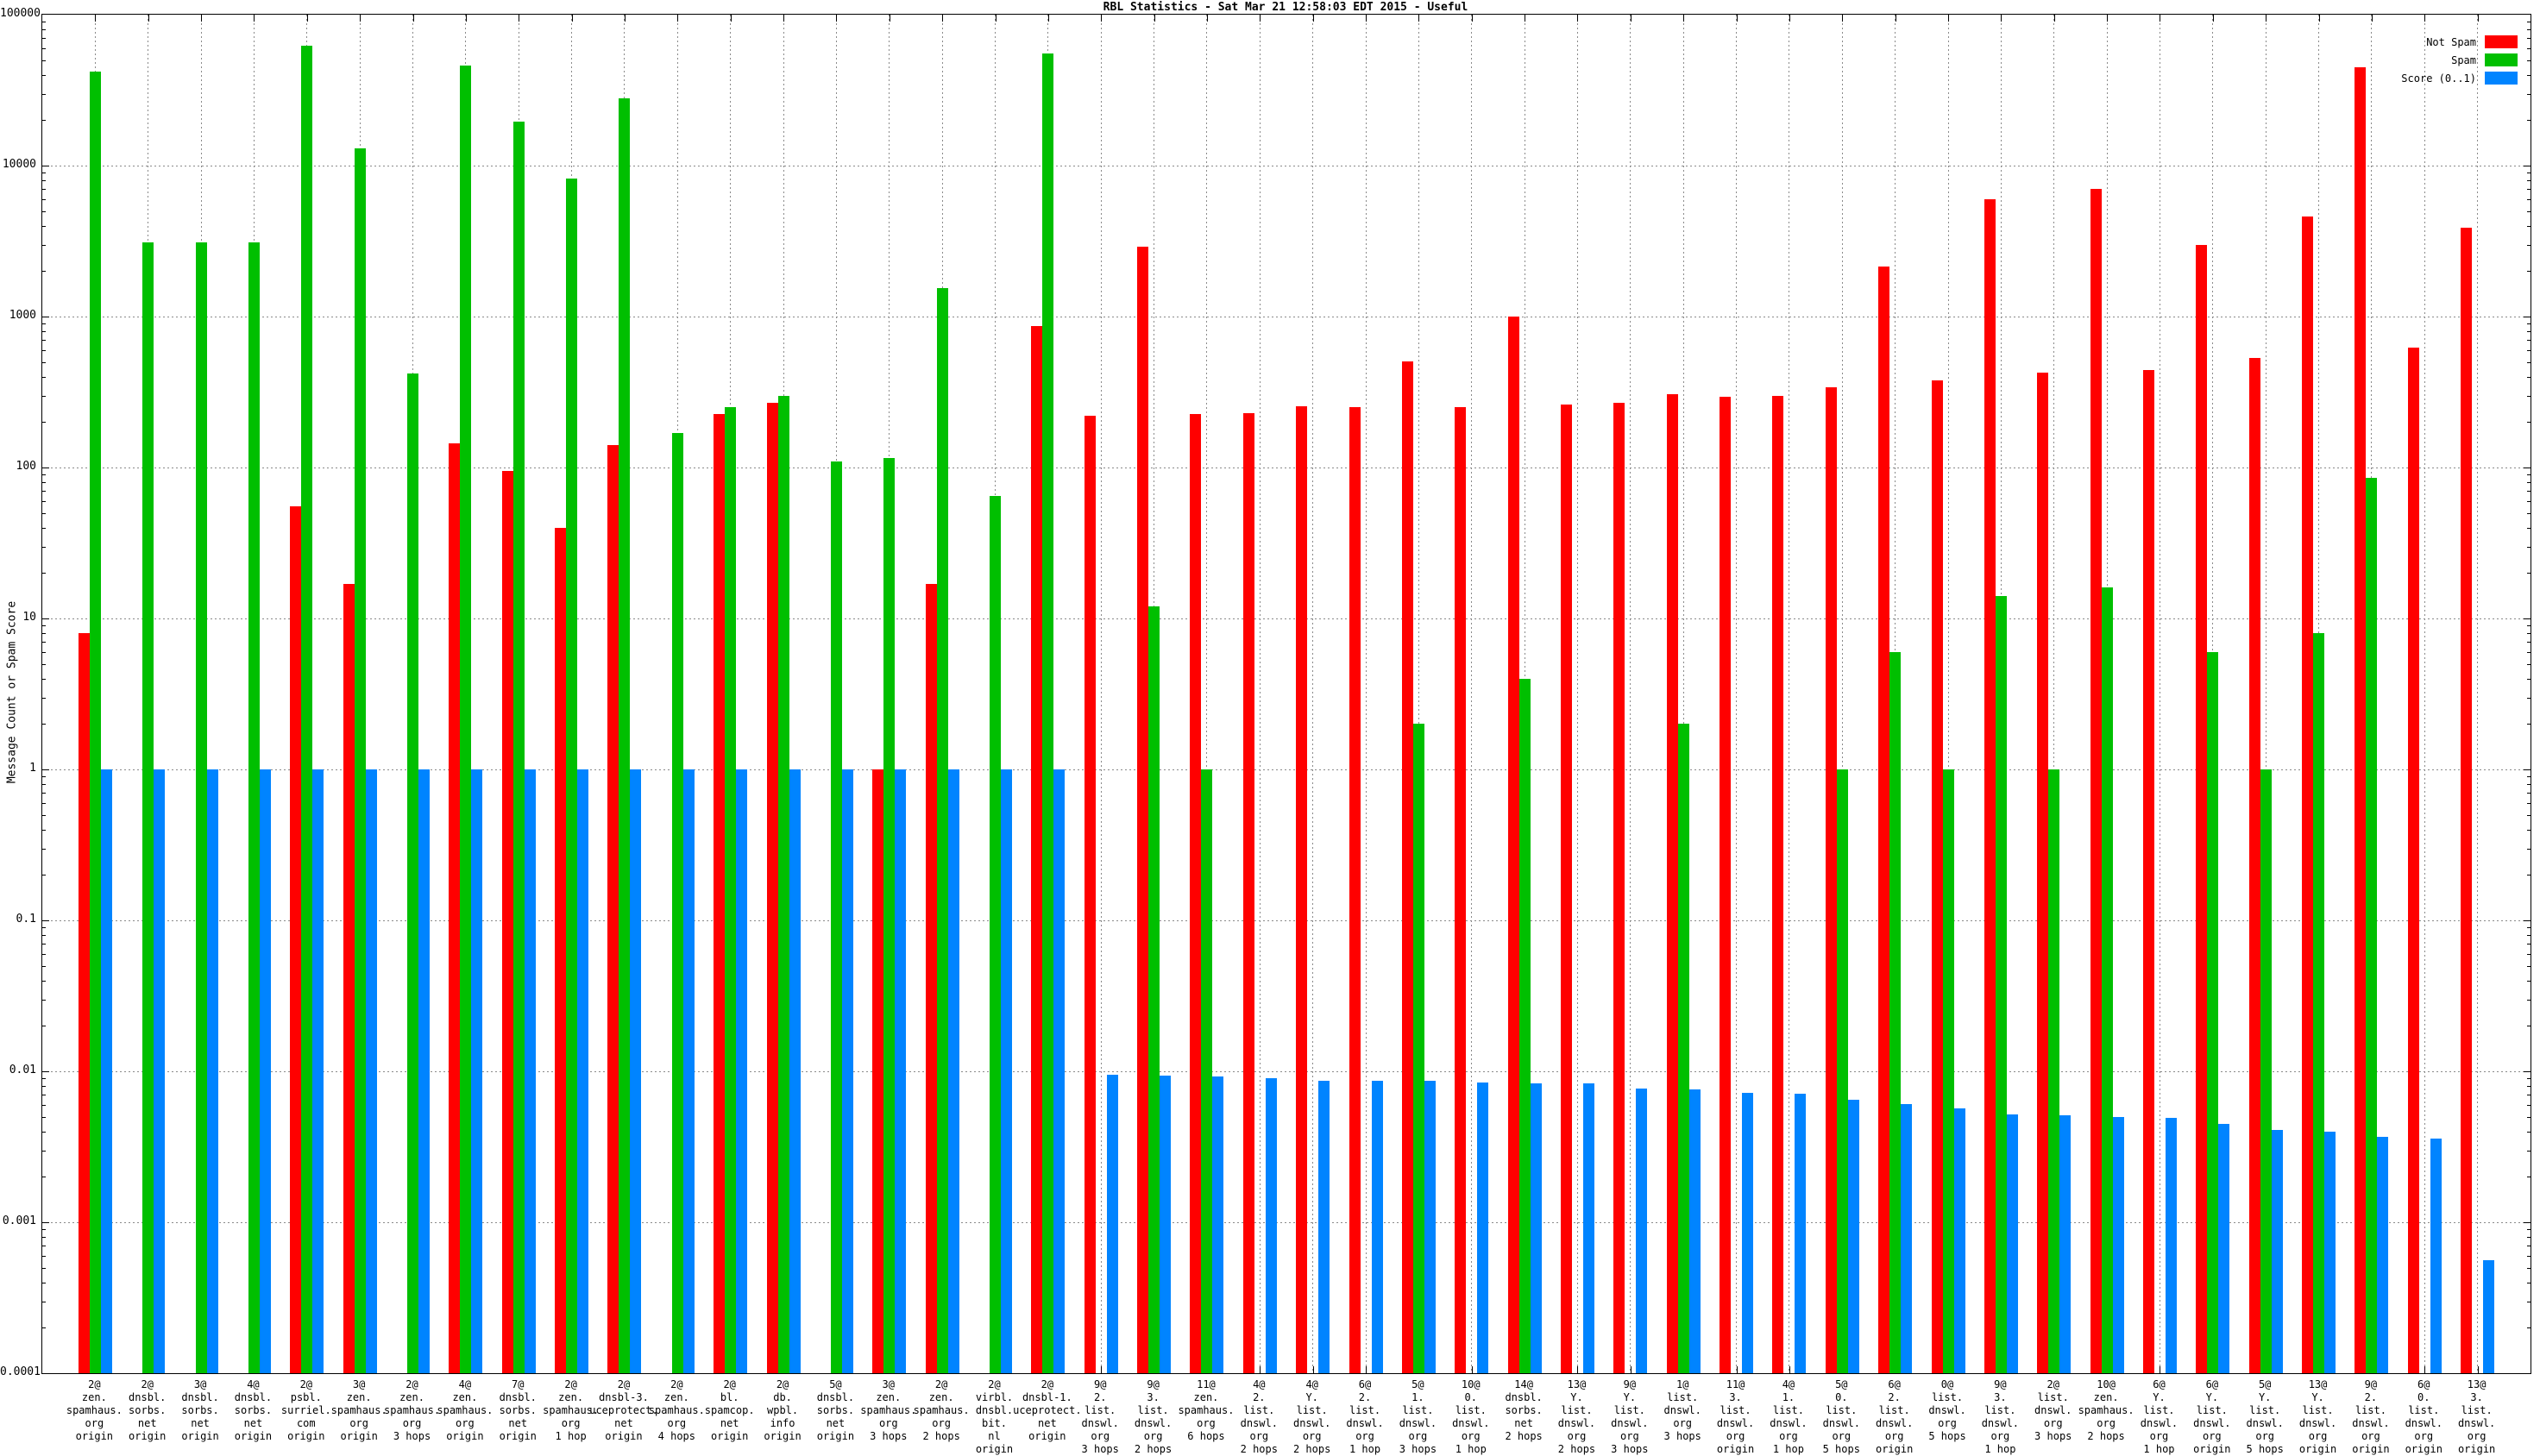 The height and width of the screenshot is (1456, 2540). Describe the element at coordinates (29, 618) in the screenshot. I see `y-tick-label: 10` at that location.